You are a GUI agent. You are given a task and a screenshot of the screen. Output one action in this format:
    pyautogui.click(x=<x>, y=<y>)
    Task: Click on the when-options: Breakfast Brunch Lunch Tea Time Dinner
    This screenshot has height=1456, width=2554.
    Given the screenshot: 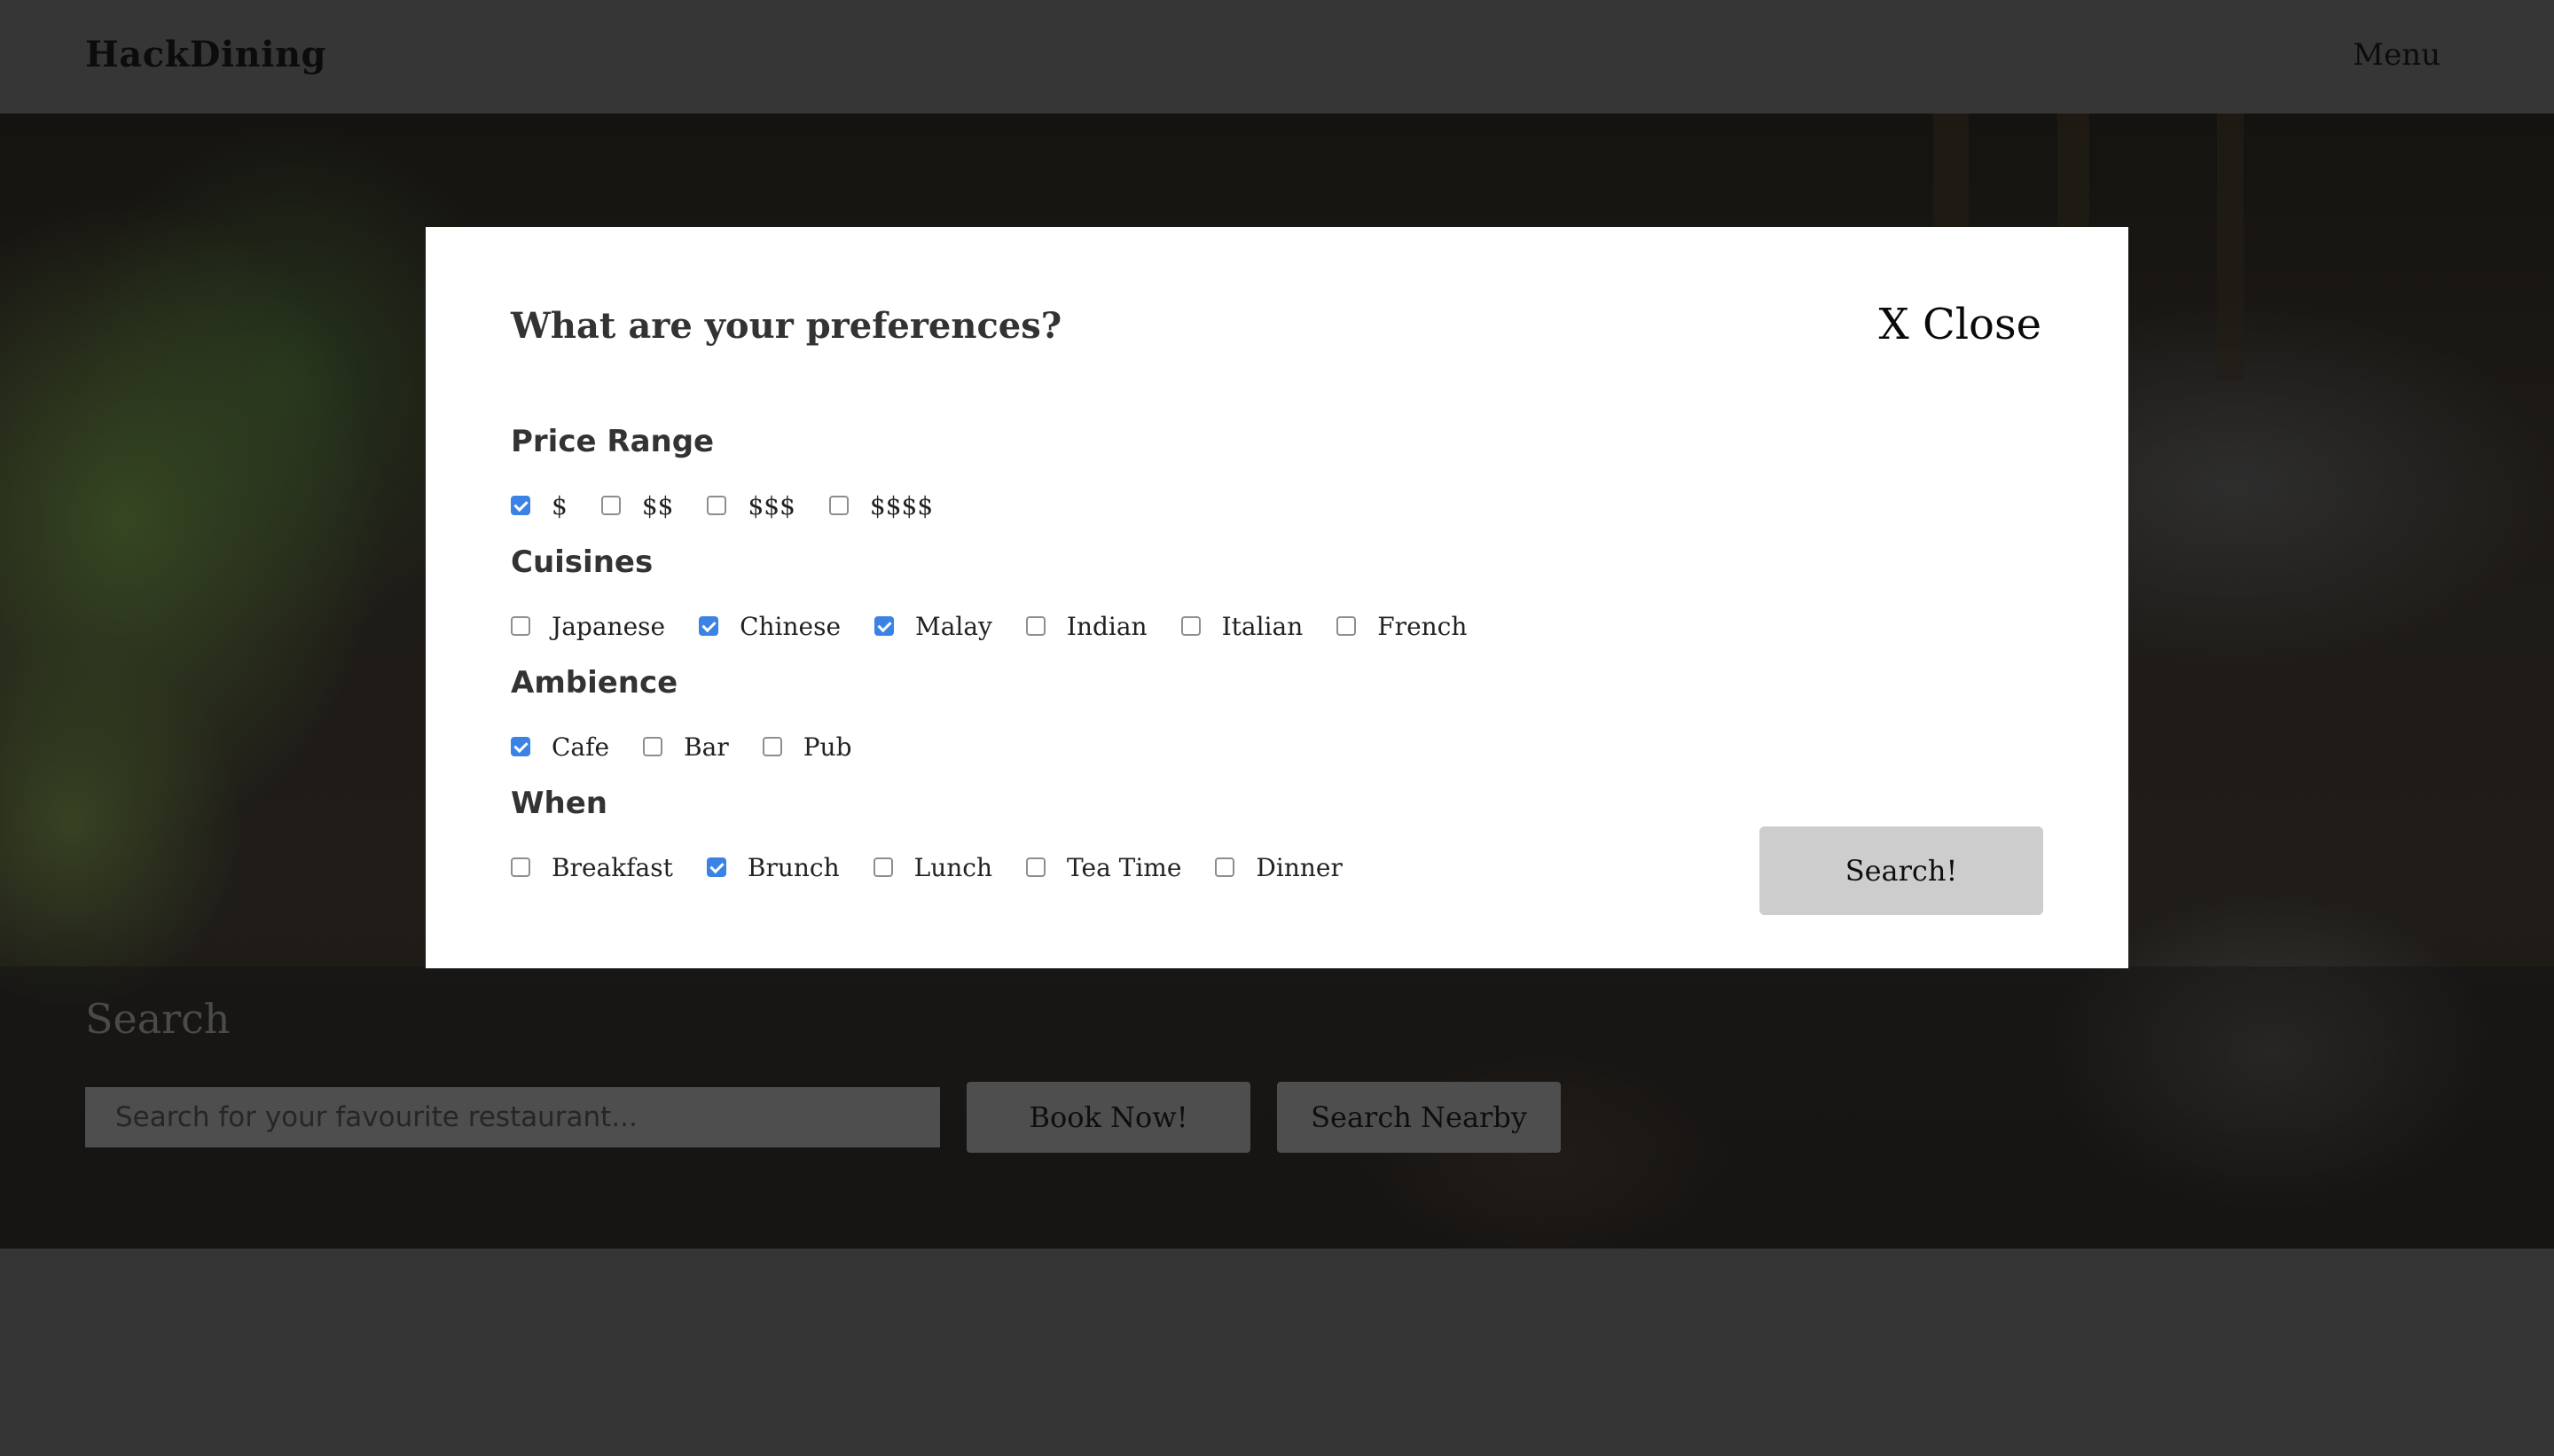 What is the action you would take?
    pyautogui.click(x=943, y=867)
    